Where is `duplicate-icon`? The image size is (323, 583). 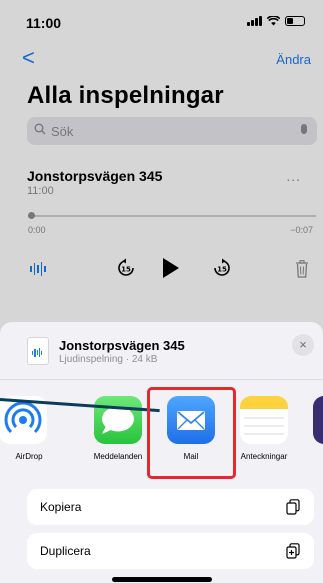 duplicate-icon is located at coordinates (293, 551).